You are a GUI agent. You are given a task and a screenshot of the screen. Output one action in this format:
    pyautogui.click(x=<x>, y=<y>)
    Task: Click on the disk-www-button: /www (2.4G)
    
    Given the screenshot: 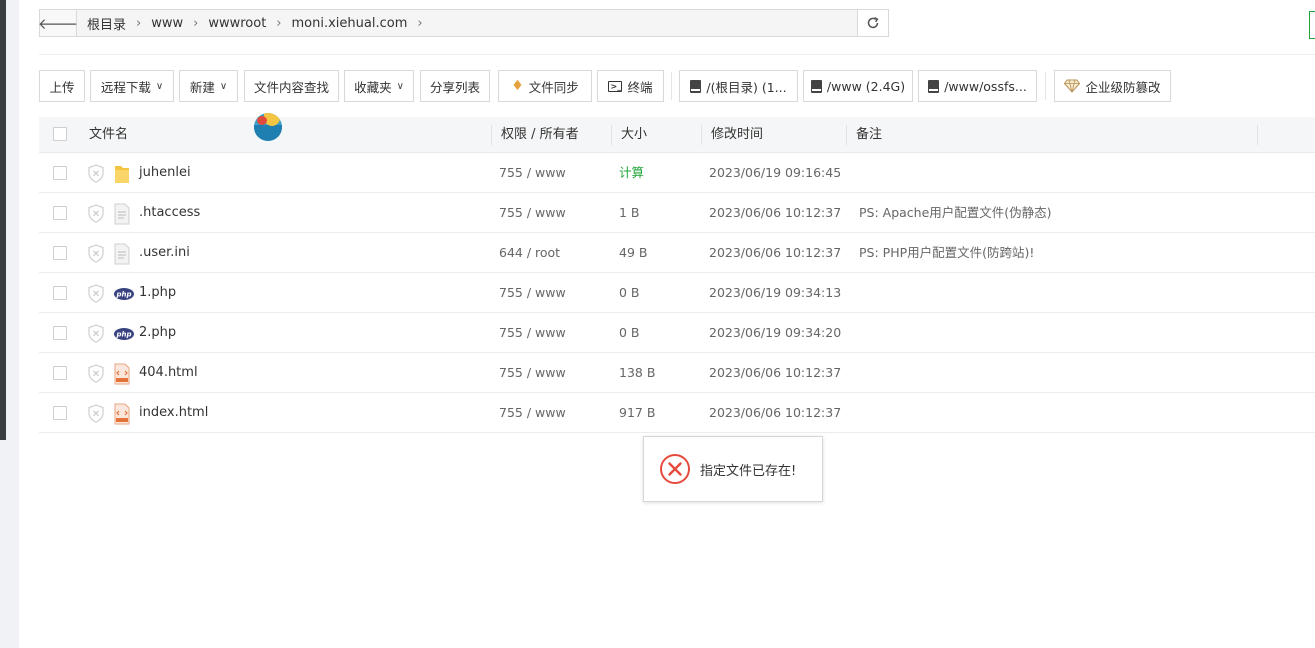 What is the action you would take?
    pyautogui.click(x=858, y=86)
    